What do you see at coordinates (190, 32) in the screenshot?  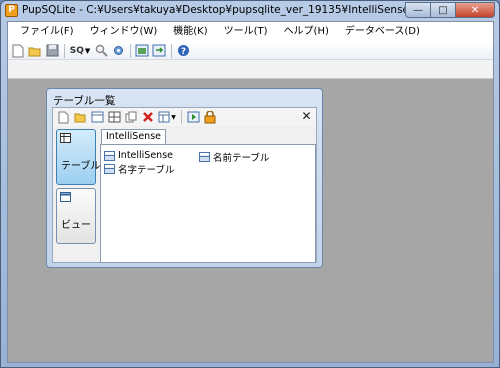 I see `menu-features: 機能(K)` at bounding box center [190, 32].